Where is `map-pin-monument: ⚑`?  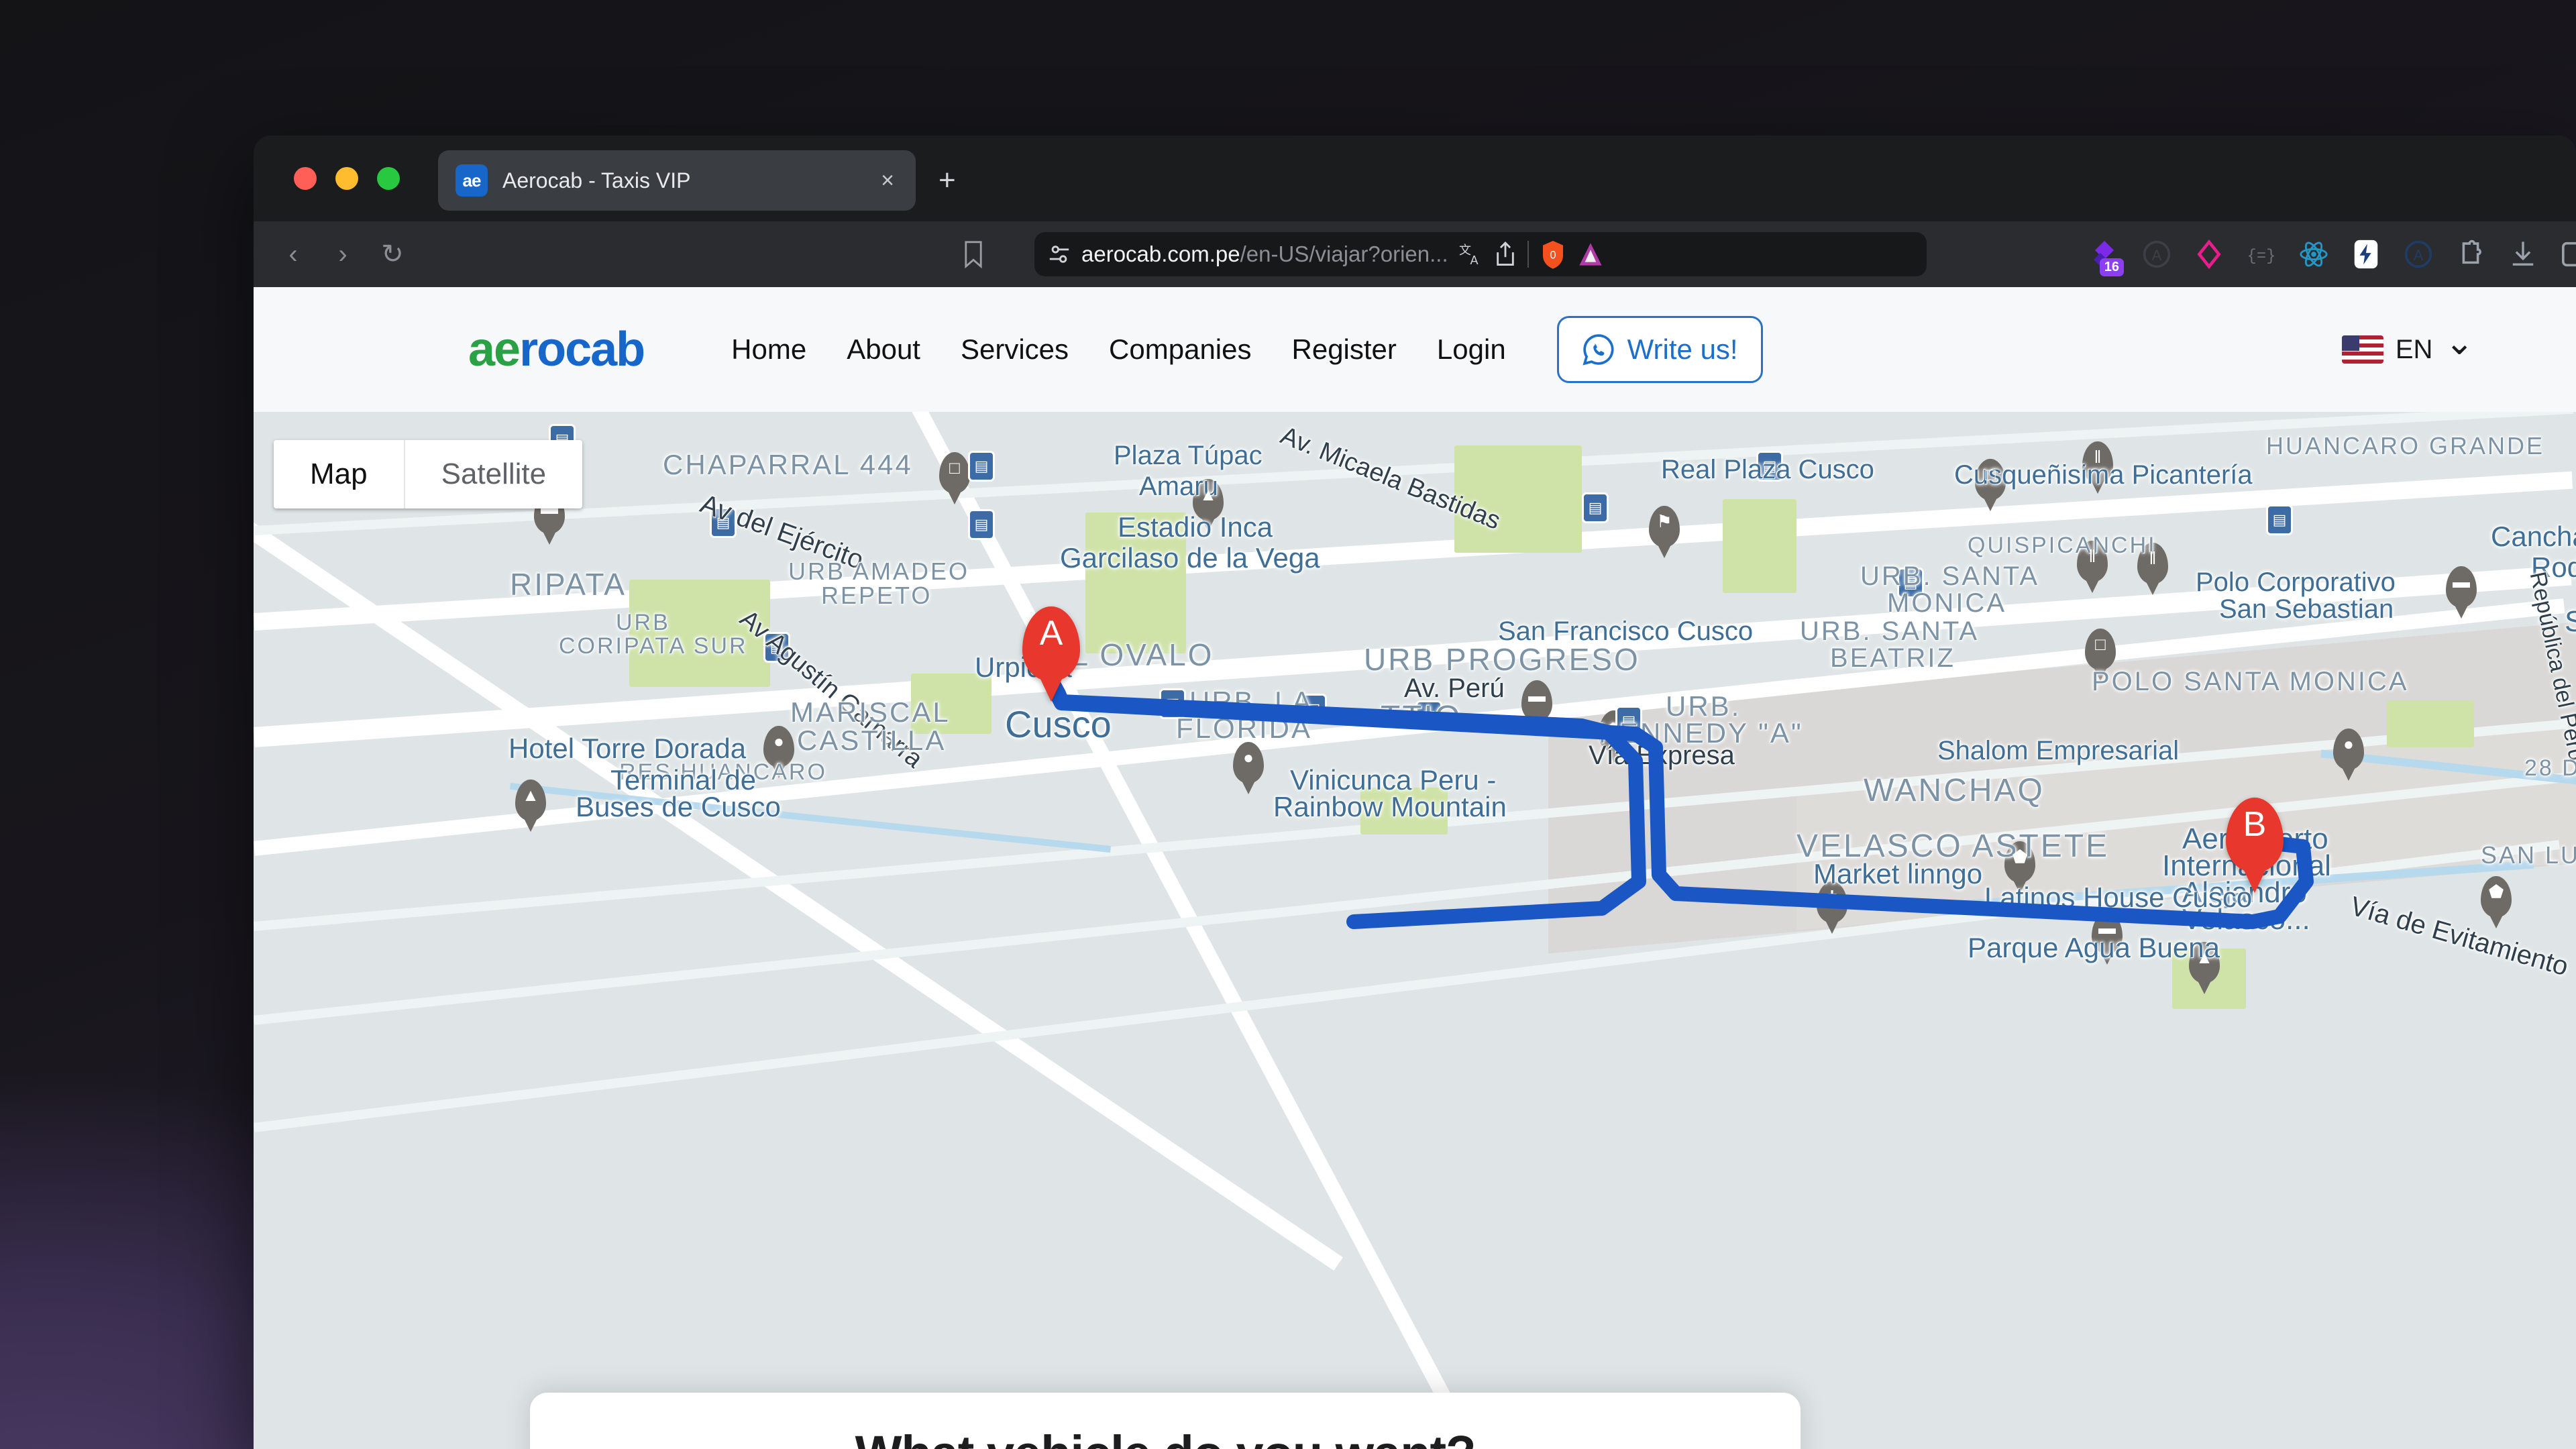 map-pin-monument: ⚑ is located at coordinates (1664, 526).